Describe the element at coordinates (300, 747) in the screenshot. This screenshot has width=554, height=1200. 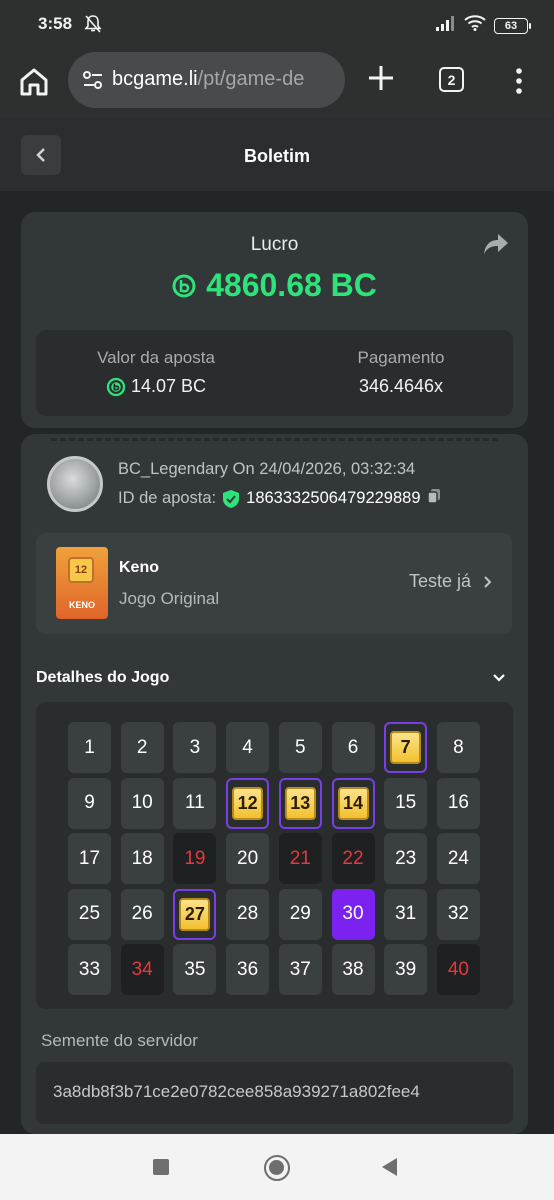
I see `keno-tile-5: 5` at that location.